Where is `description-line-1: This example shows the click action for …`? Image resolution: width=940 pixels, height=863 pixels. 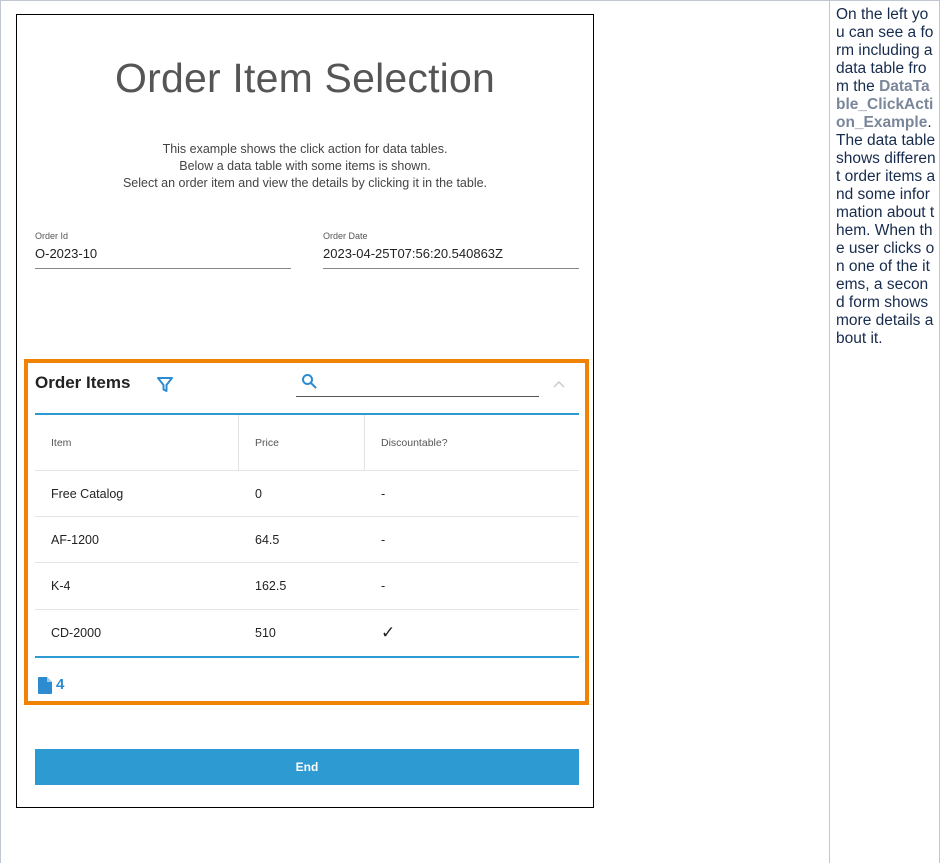
description-line-1: This example shows the click action for … is located at coordinates (305, 149).